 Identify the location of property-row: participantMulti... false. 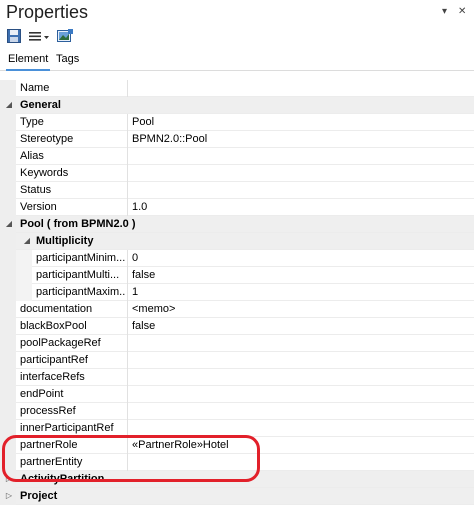
(237, 275).